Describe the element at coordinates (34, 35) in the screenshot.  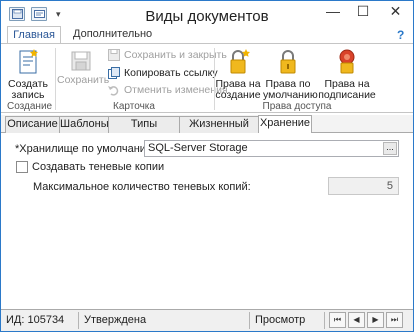
I see `tab-main: Главная` at that location.